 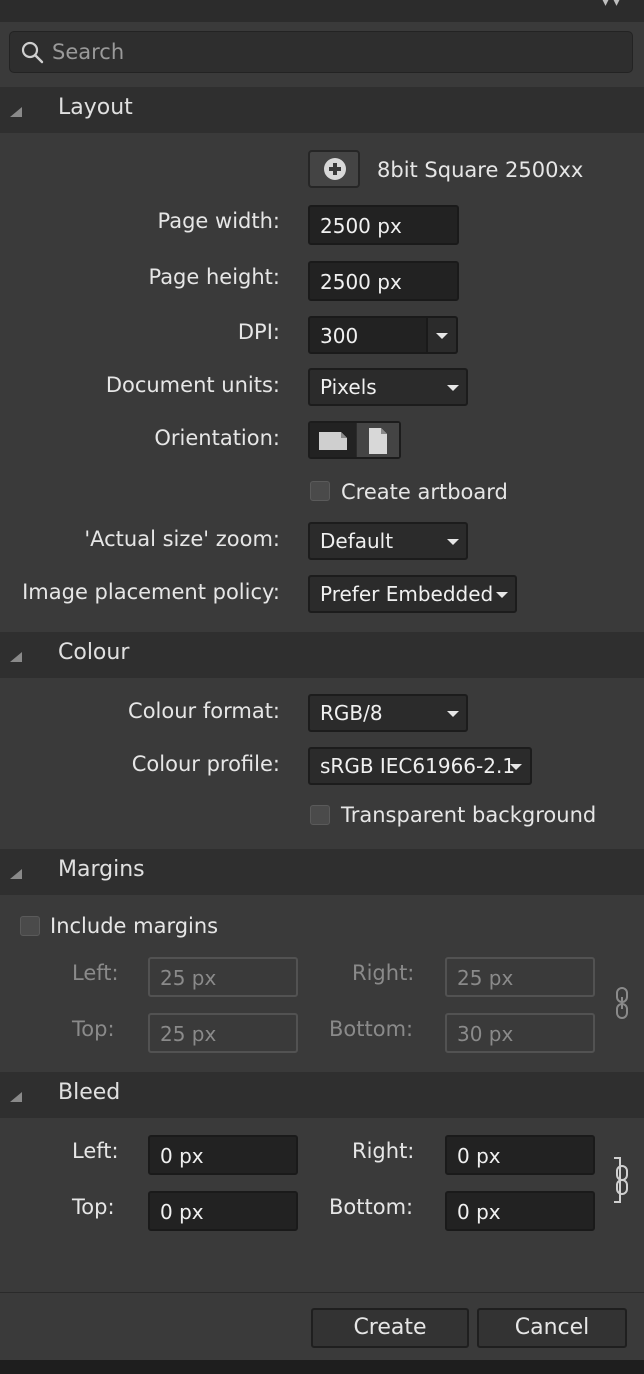 I want to click on transparent-background-checkbox, so click(x=320, y=815).